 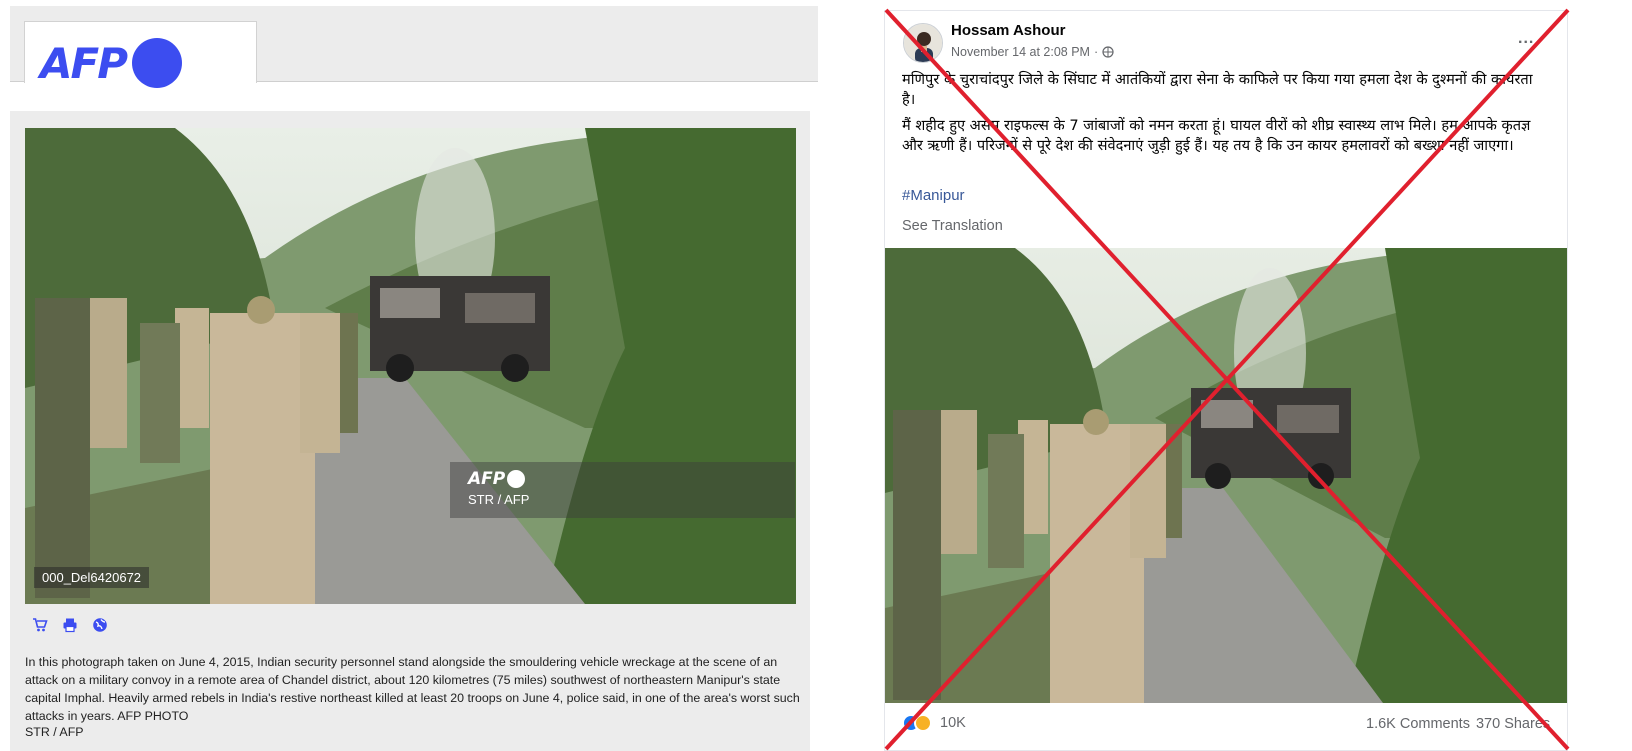 What do you see at coordinates (1008, 30) in the screenshot?
I see `post-author: Hossam Ashour` at bounding box center [1008, 30].